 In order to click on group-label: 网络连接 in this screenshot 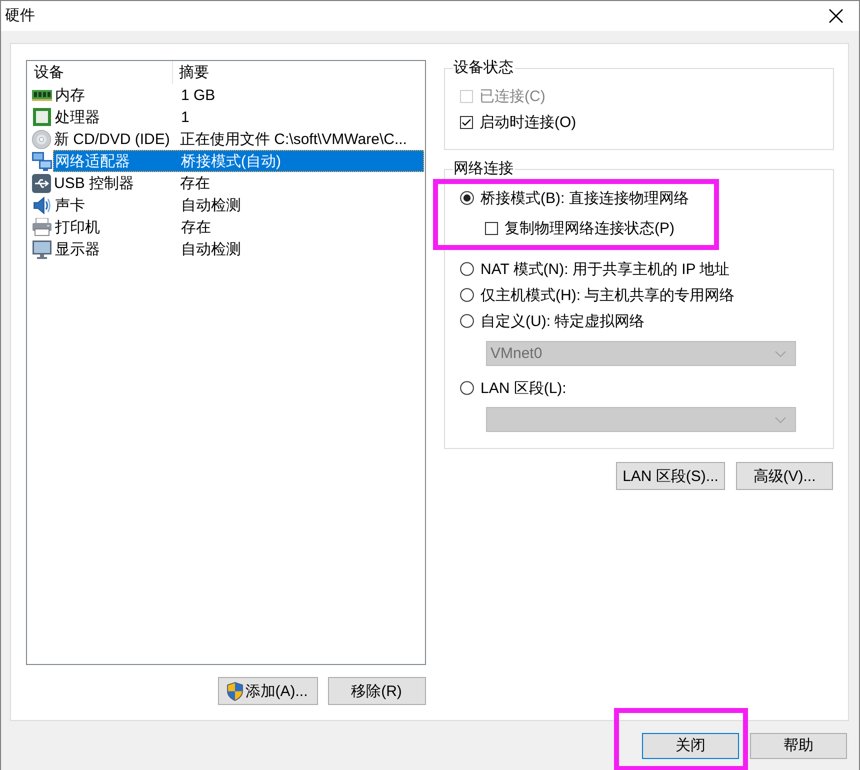, I will do `click(483, 169)`.